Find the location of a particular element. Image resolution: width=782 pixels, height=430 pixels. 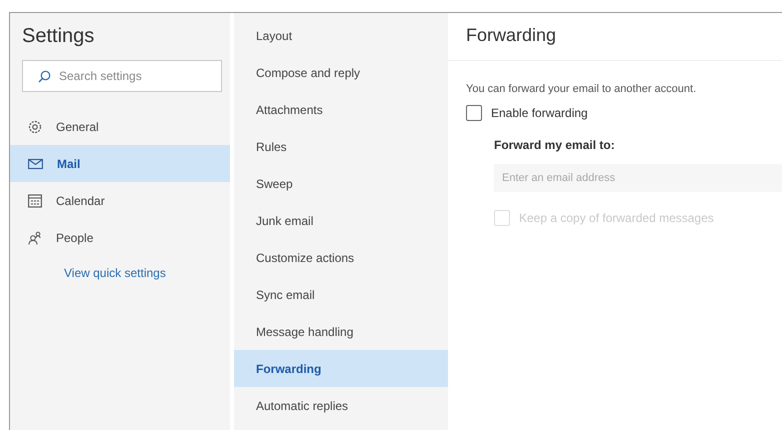

checkbox is located at coordinates (474, 113).